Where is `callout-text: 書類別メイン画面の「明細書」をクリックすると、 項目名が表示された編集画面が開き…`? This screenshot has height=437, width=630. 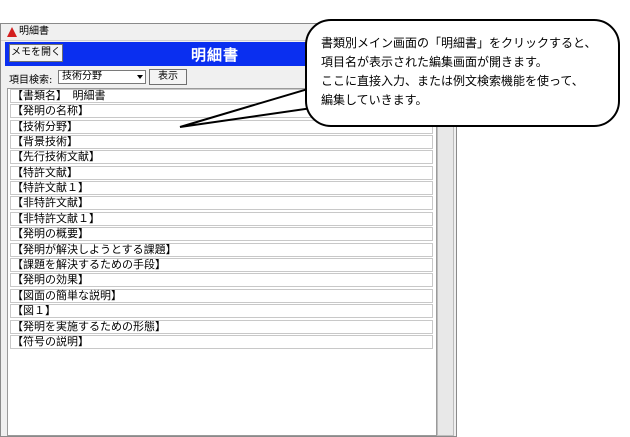
callout-text: 書類別メイン画面の「明細書」をクリックすると、 項目名が表示された編集画面が開き… is located at coordinates (471, 72).